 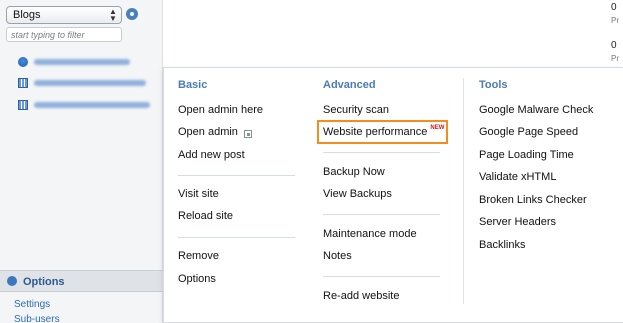 What do you see at coordinates (208, 132) in the screenshot?
I see `open-admin-item: Open admin` at bounding box center [208, 132].